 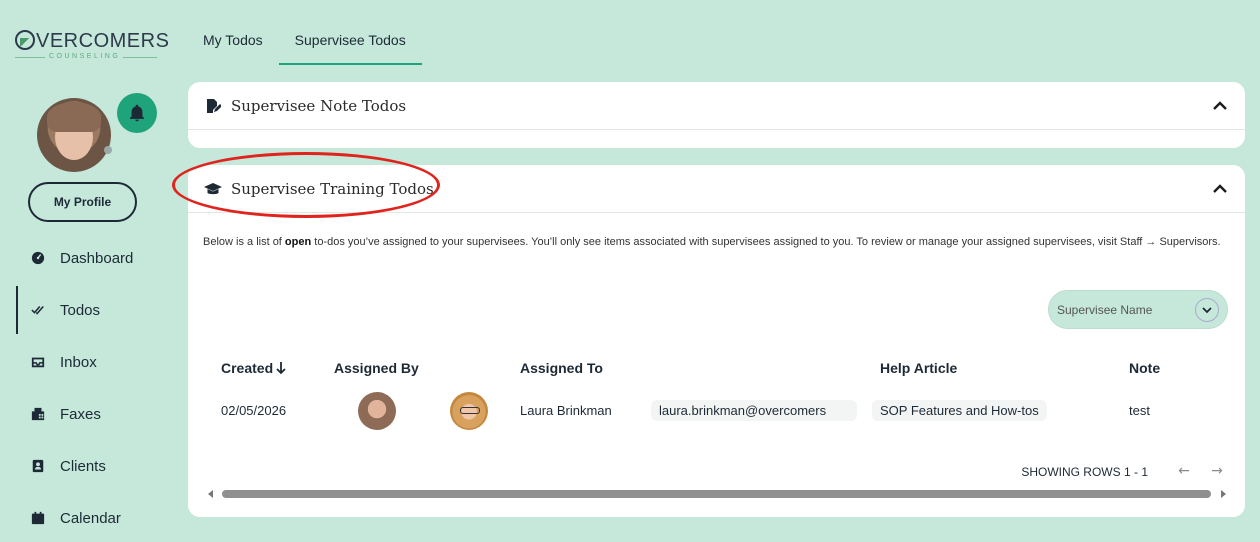 What do you see at coordinates (74, 135) in the screenshot?
I see `user-avatar` at bounding box center [74, 135].